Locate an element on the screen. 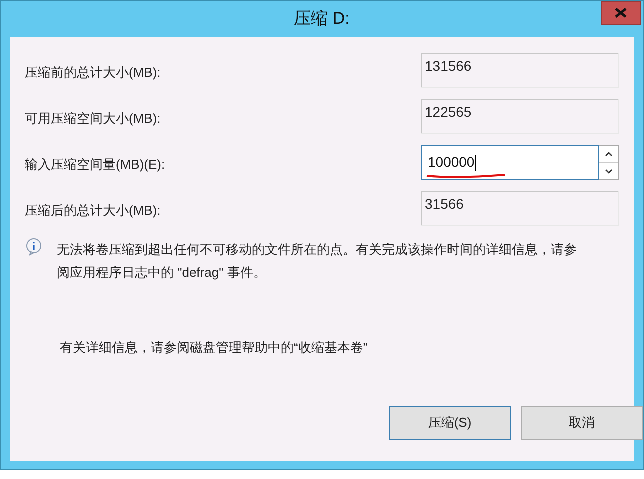 The image size is (644, 479). field-label: 可用压缩空间大小(MB): is located at coordinates (93, 119).